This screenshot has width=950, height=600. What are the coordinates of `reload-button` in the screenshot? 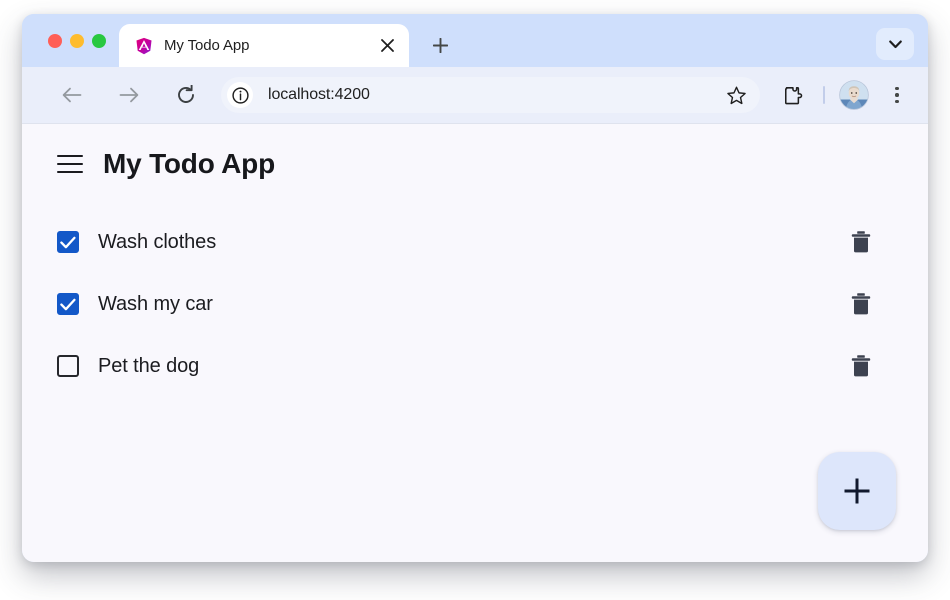 It's located at (186, 95).